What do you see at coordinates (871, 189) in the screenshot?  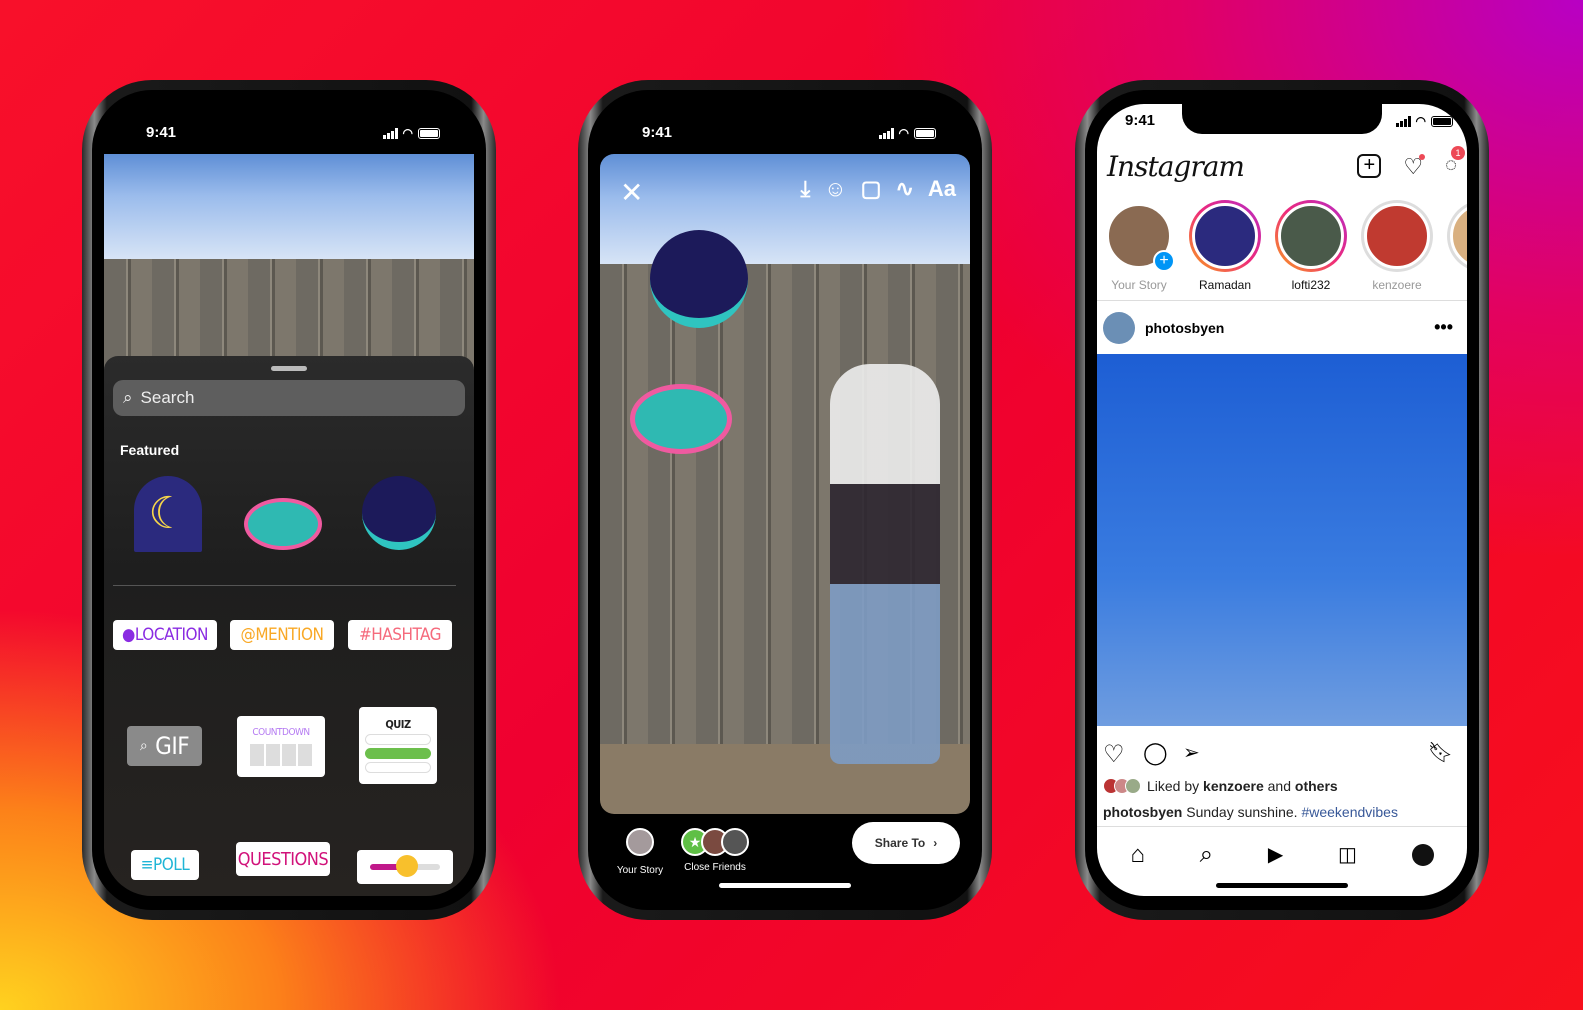 I see `sticker-icon: ▢` at bounding box center [871, 189].